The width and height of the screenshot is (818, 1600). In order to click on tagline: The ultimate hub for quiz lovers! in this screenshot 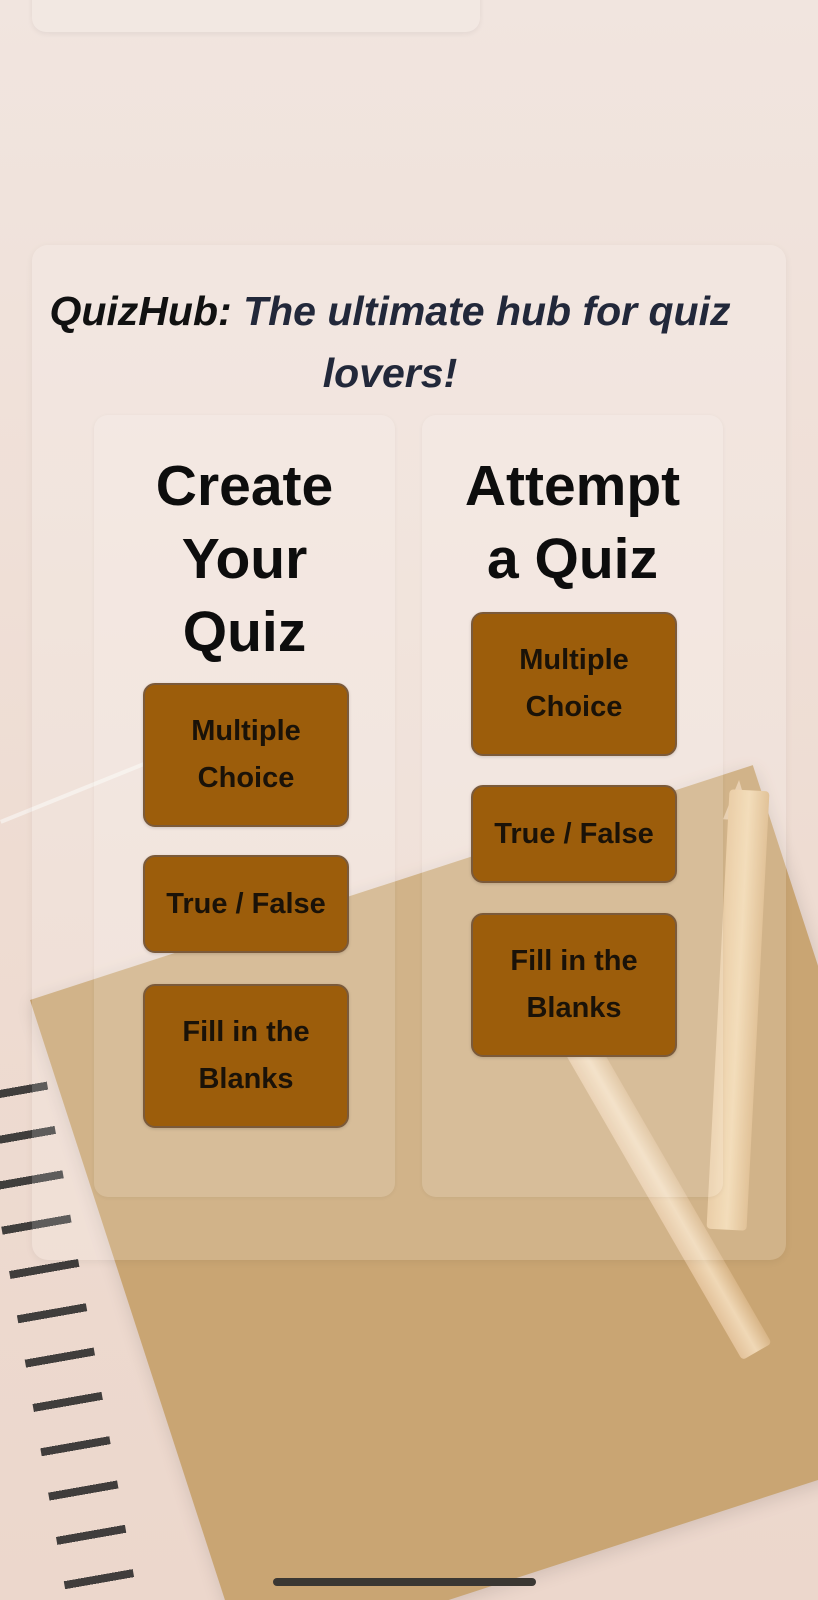, I will do `click(487, 342)`.